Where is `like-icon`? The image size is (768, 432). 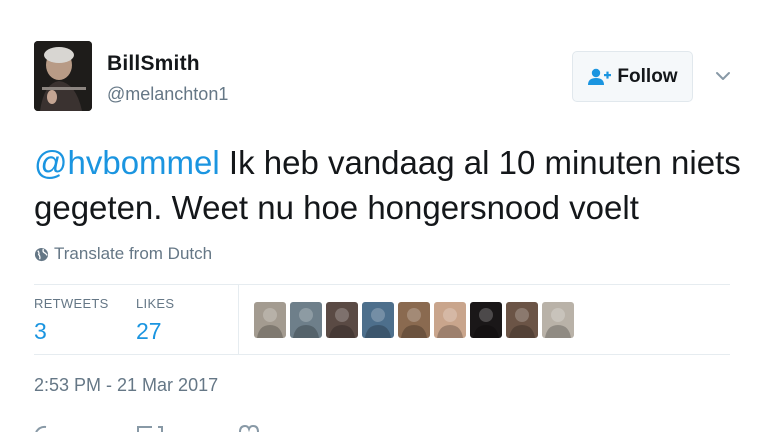 like-icon is located at coordinates (249, 428).